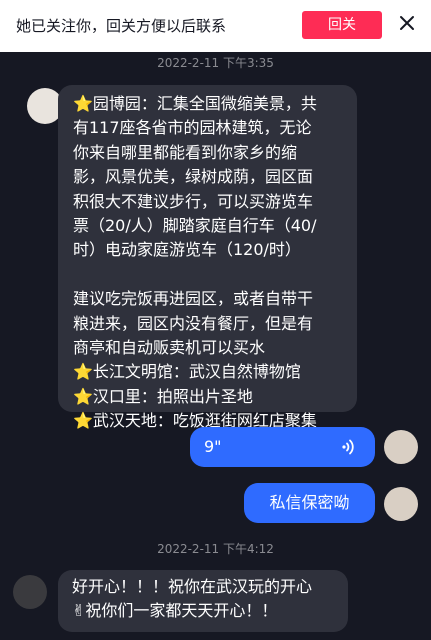 This screenshot has height=640, width=431. What do you see at coordinates (195, 103) in the screenshot?
I see `message-line: ⭐园博园：汇集全国微缩美景，共` at bounding box center [195, 103].